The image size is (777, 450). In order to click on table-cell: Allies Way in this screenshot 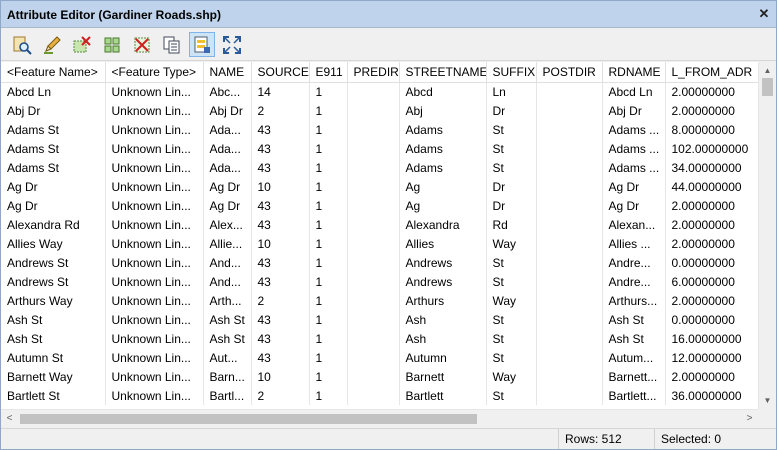, I will do `click(53, 243)`.